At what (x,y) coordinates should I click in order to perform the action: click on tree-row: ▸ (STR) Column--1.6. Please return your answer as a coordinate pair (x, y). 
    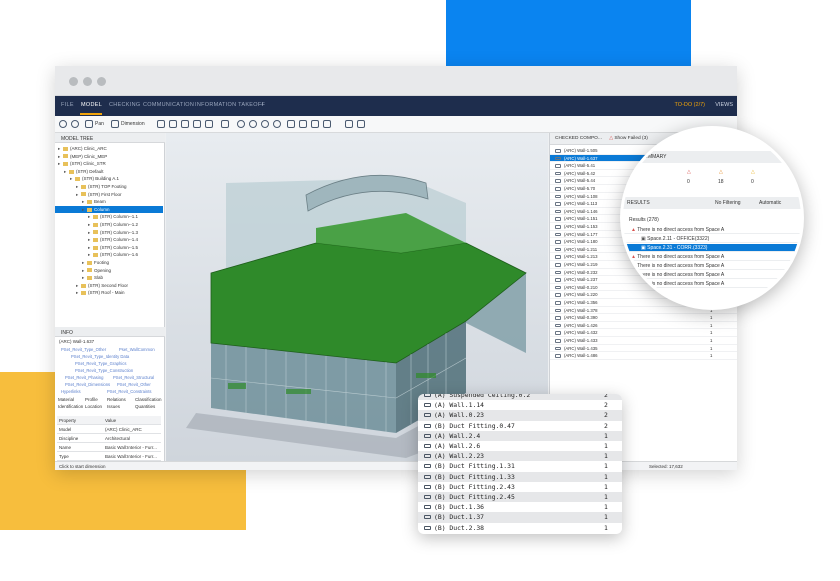
    Looking at the image, I should click on (109, 255).